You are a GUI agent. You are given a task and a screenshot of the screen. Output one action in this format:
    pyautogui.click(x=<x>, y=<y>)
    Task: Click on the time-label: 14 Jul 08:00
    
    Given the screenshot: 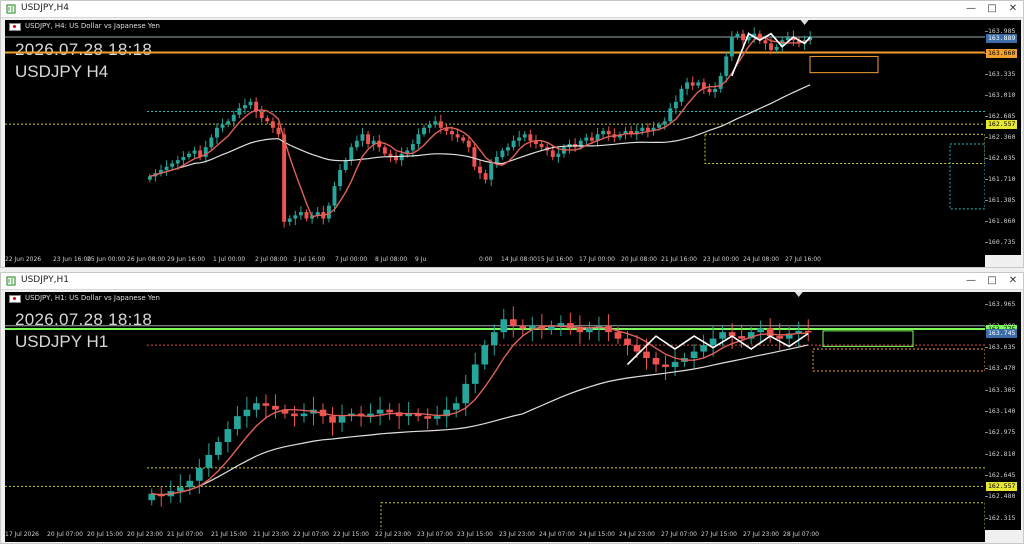 What is the action you would take?
    pyautogui.click(x=519, y=259)
    